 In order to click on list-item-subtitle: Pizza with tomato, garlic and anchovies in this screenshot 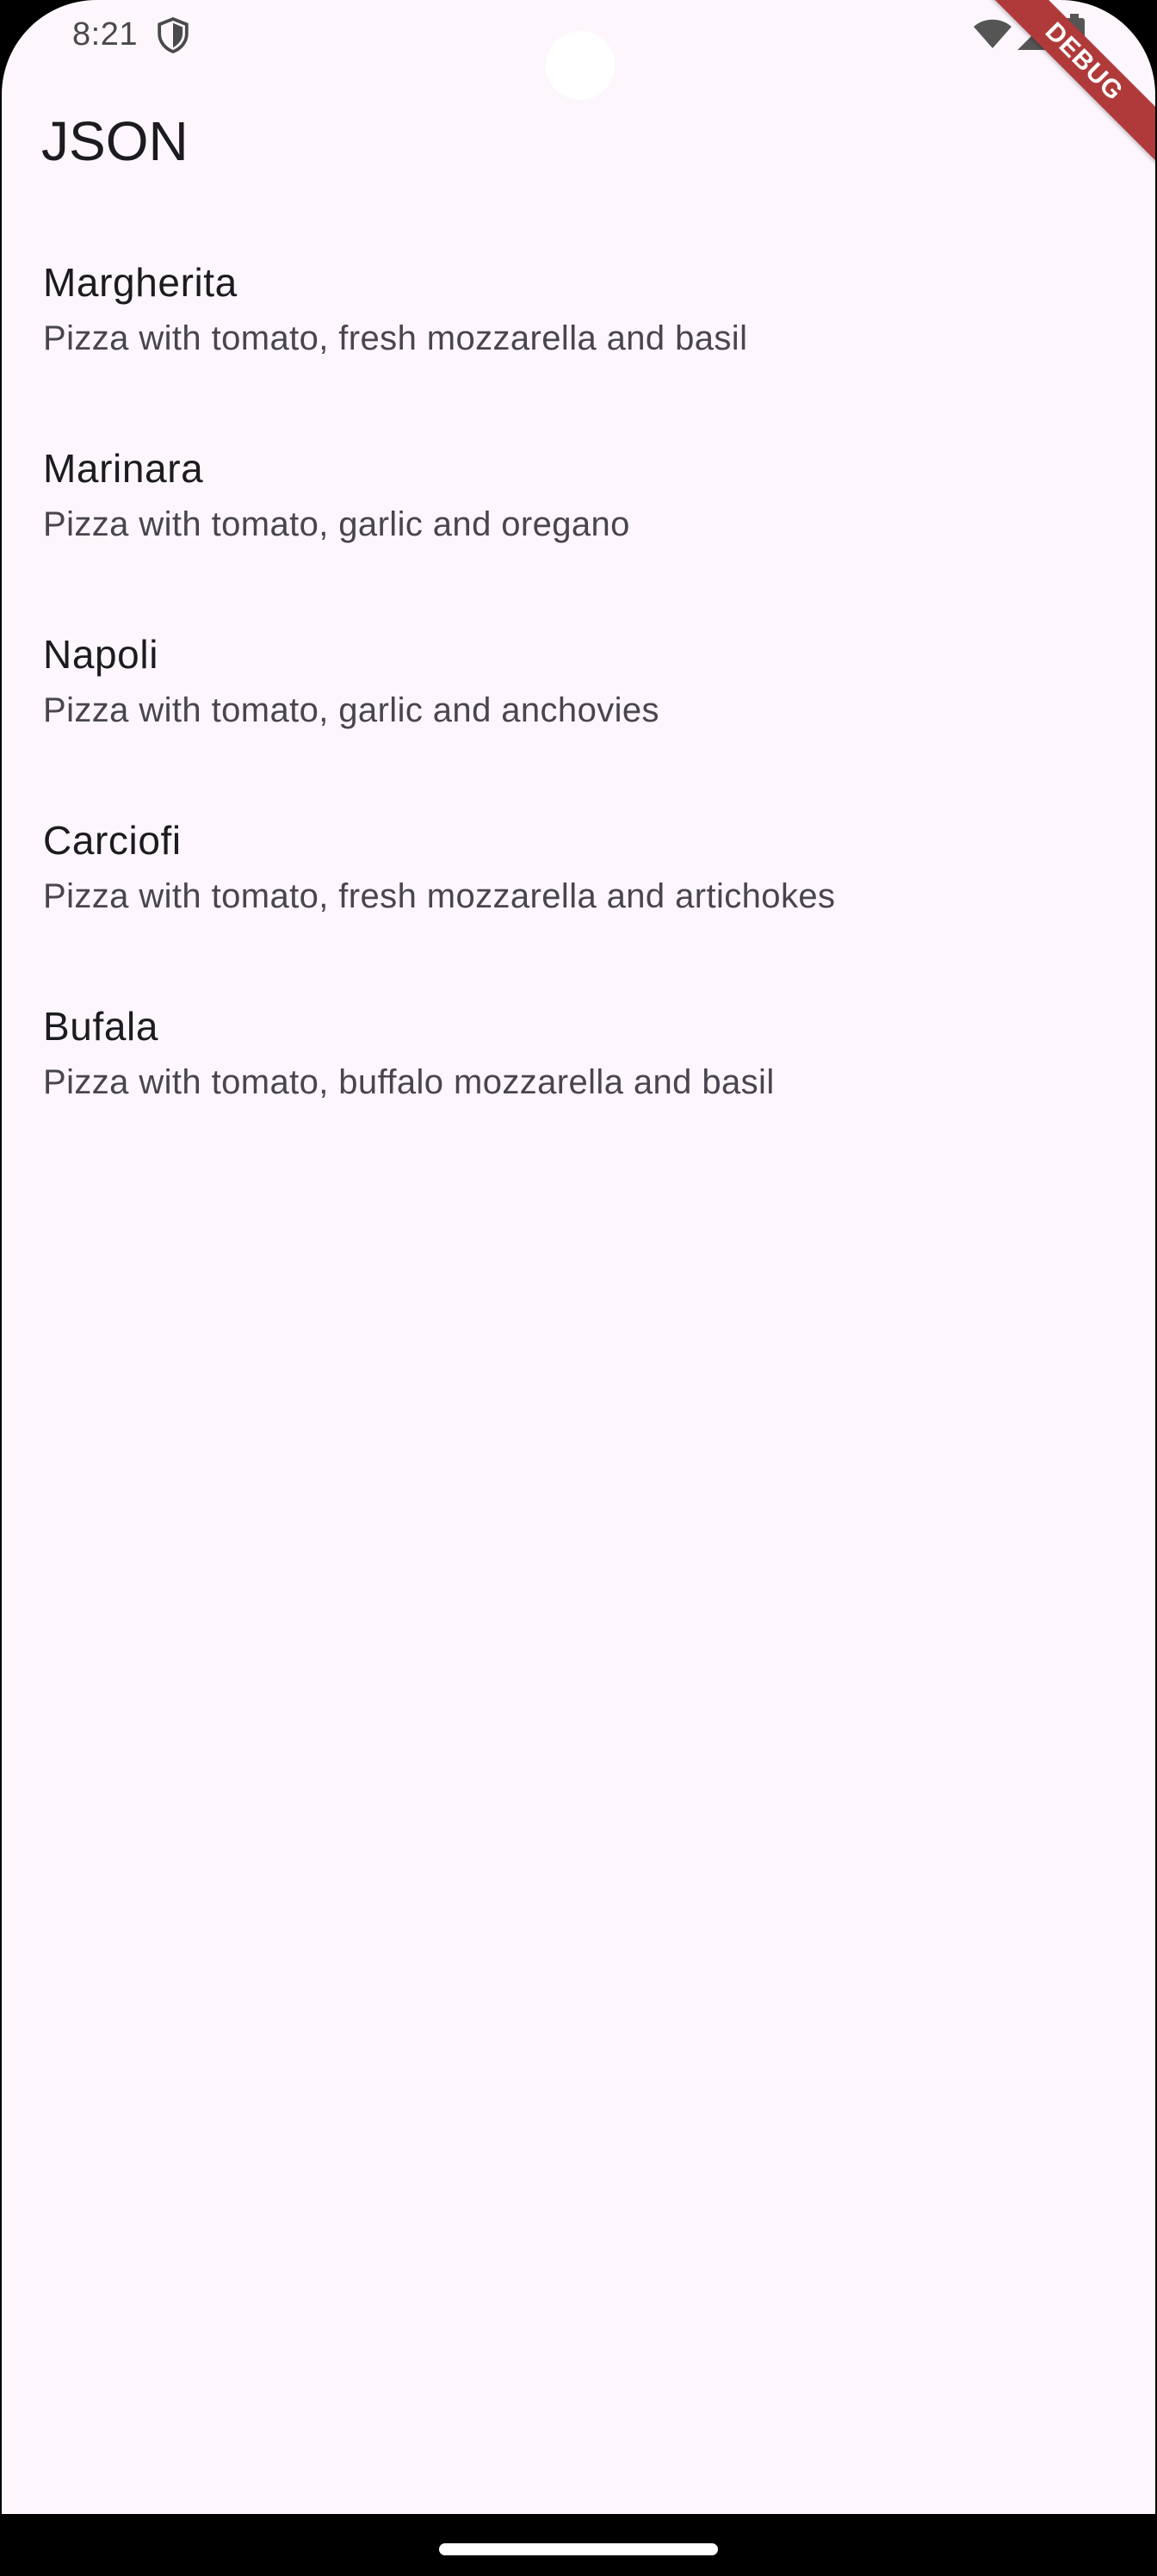, I will do `click(351, 710)`.